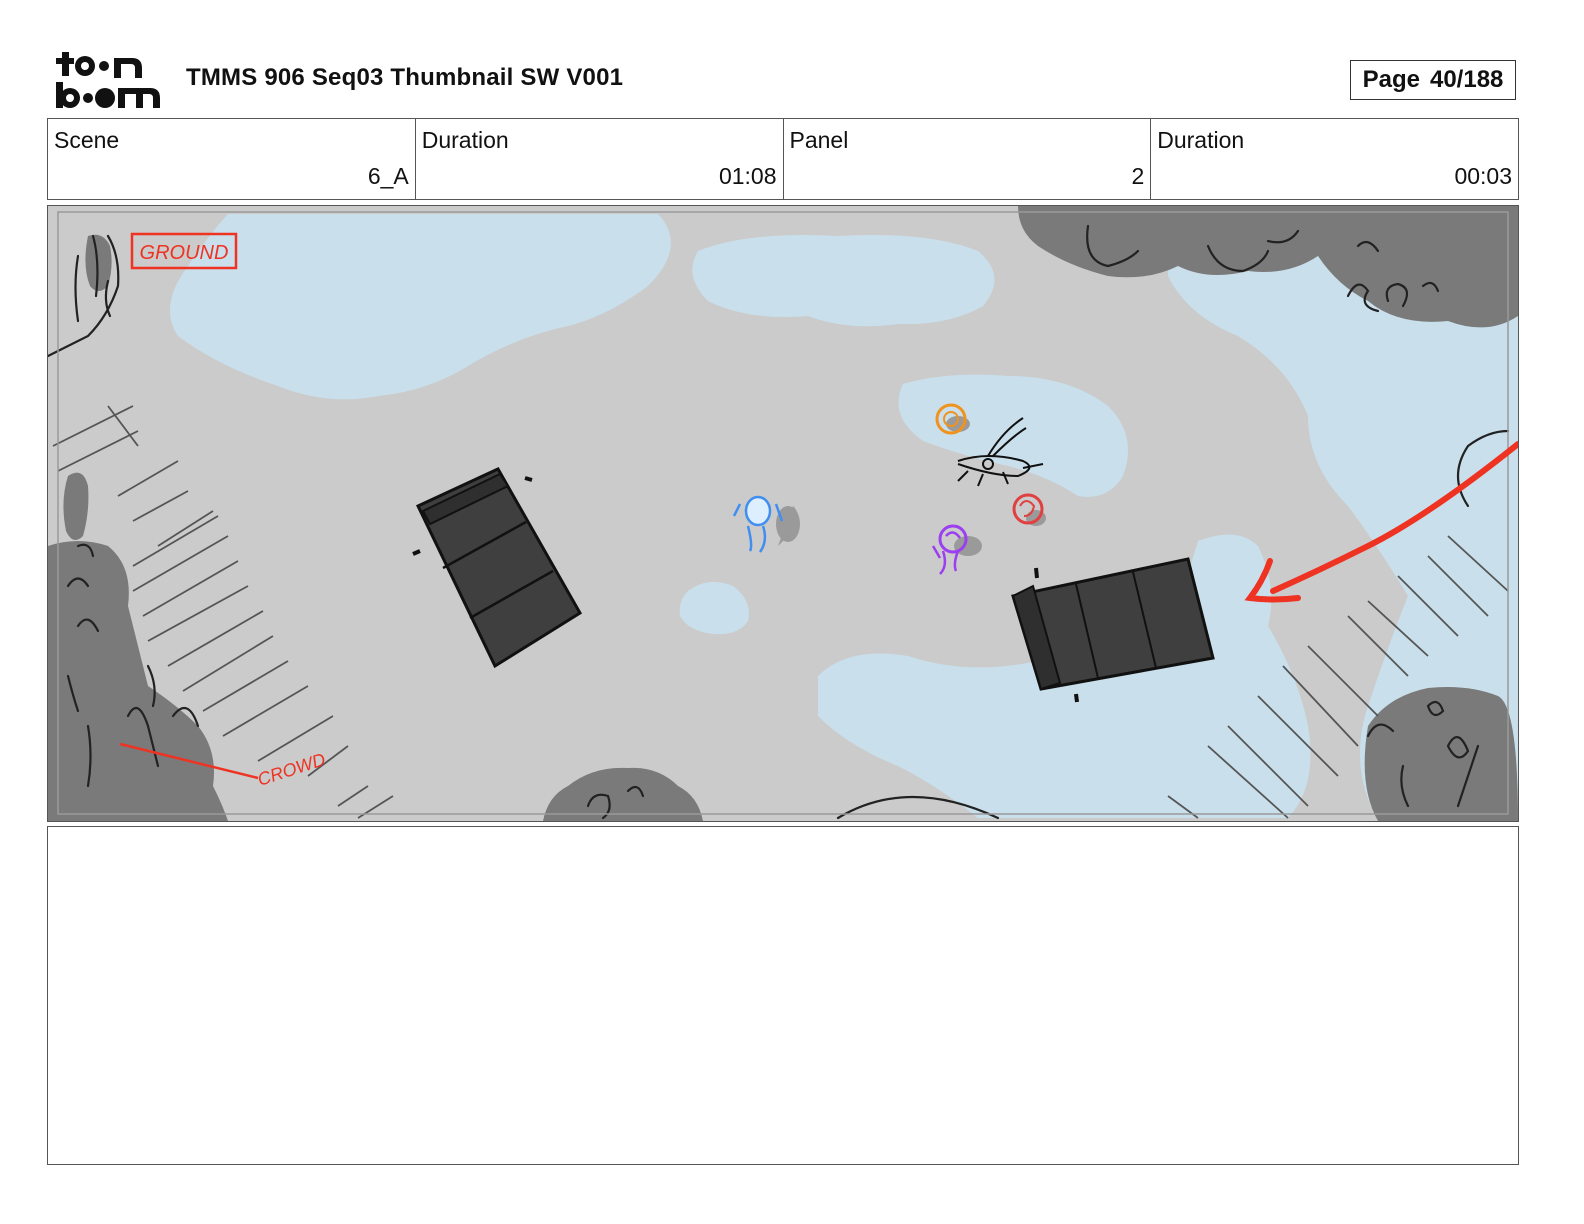 The image size is (1584, 1224). What do you see at coordinates (465, 140) in the screenshot?
I see `scene-duration-label: Duration` at bounding box center [465, 140].